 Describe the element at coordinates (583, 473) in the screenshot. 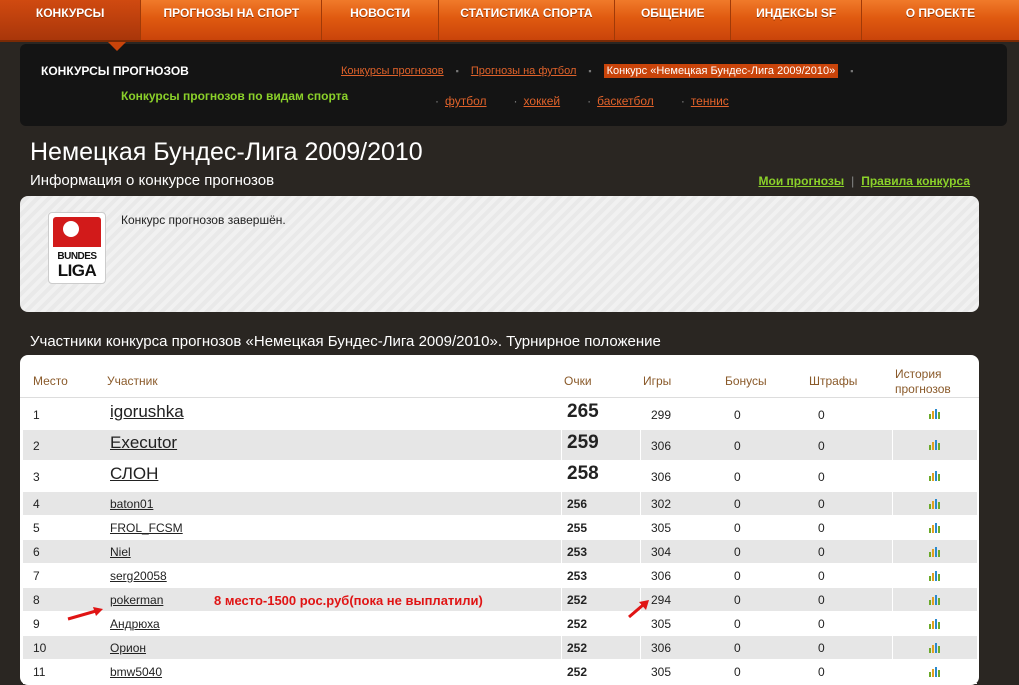

I see `cell-points: 258` at that location.